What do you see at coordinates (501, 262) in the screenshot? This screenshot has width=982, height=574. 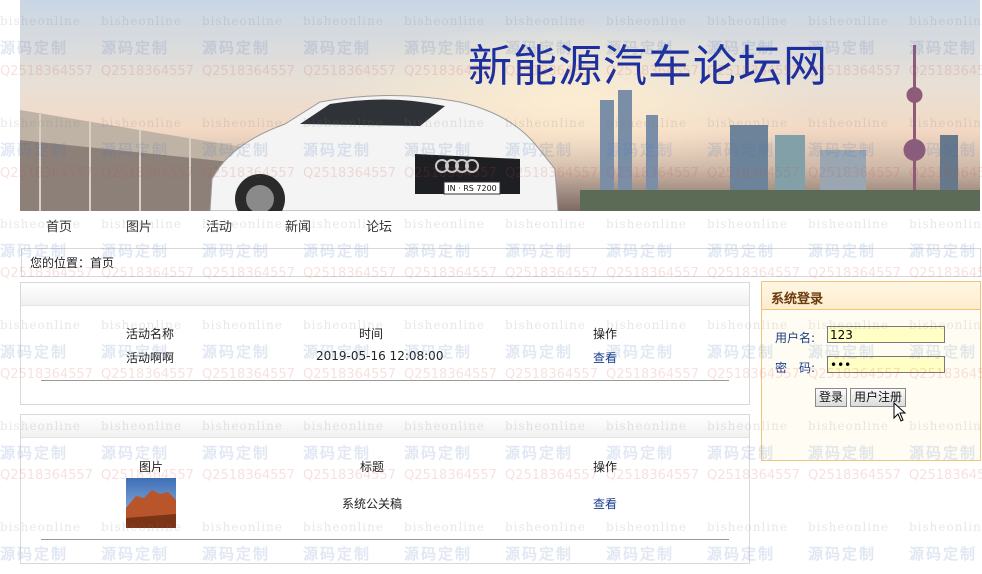 I see `breadcrumb: 您的位置：首页` at bounding box center [501, 262].